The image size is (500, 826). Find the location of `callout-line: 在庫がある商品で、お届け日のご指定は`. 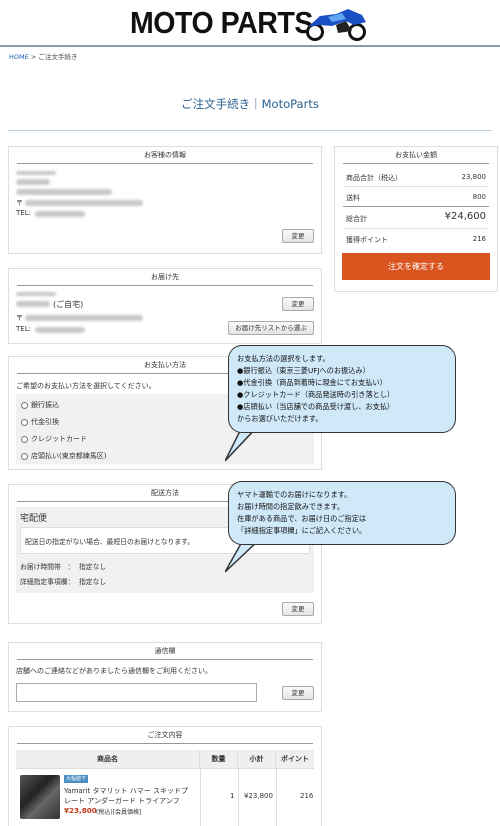

callout-line: 在庫がある商品で、お届け日のご指定は is located at coordinates (302, 518).